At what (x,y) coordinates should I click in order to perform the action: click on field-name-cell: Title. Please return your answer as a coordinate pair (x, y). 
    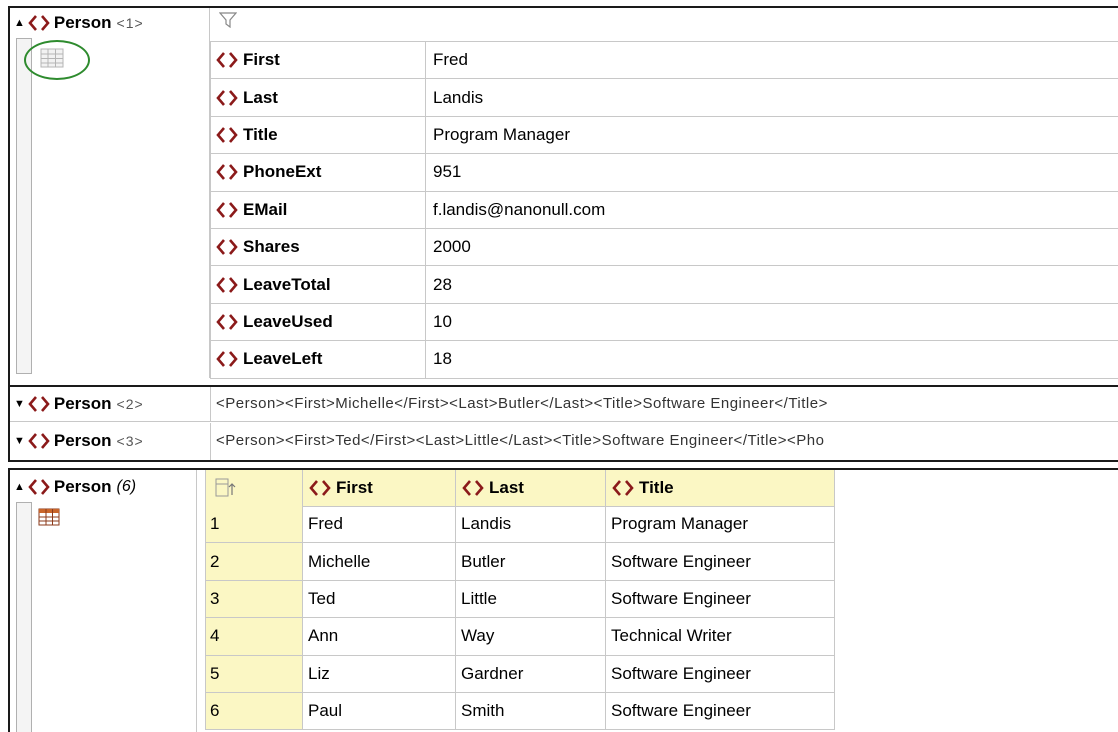
    Looking at the image, I should click on (318, 135).